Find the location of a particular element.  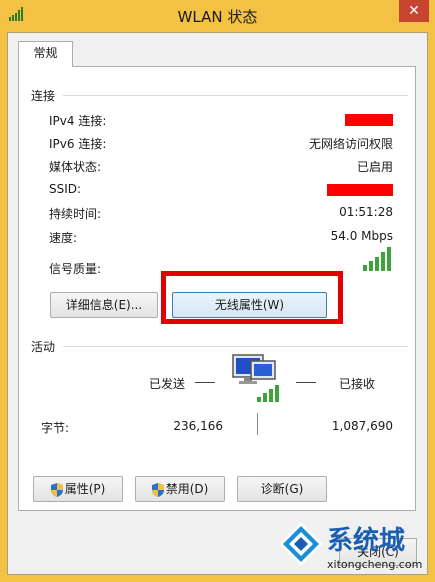

connection-divider is located at coordinates (235, 95).